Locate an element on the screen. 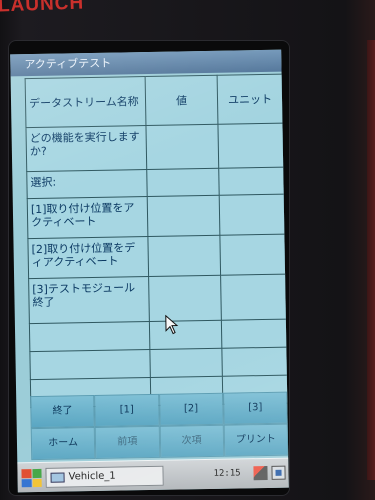  column-header-name: データストリーム名称 is located at coordinates (85, 102).